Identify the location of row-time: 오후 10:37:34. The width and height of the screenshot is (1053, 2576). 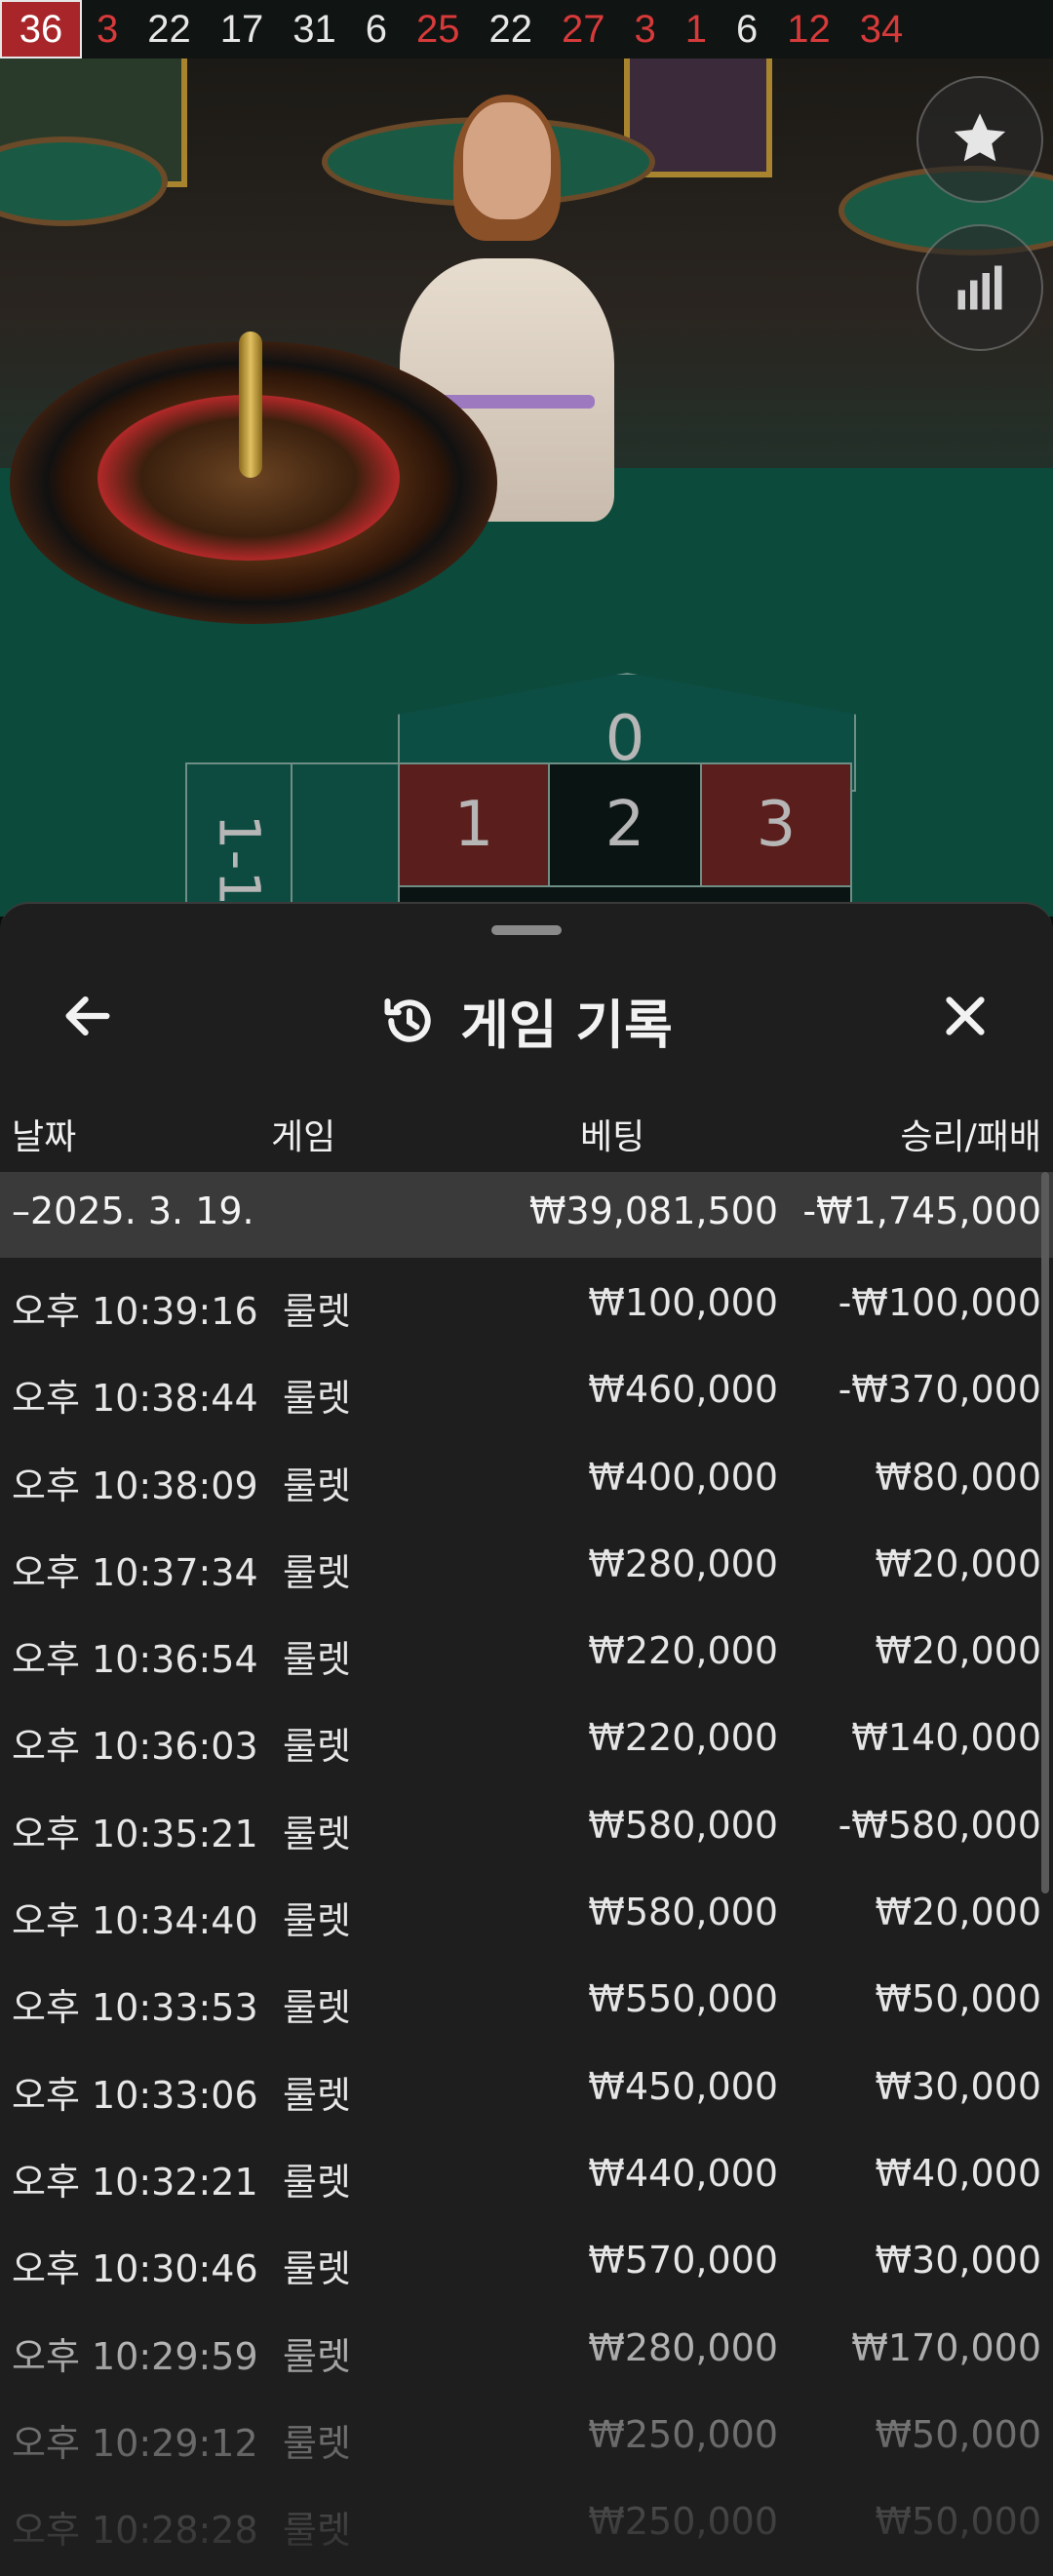
(135, 1572).